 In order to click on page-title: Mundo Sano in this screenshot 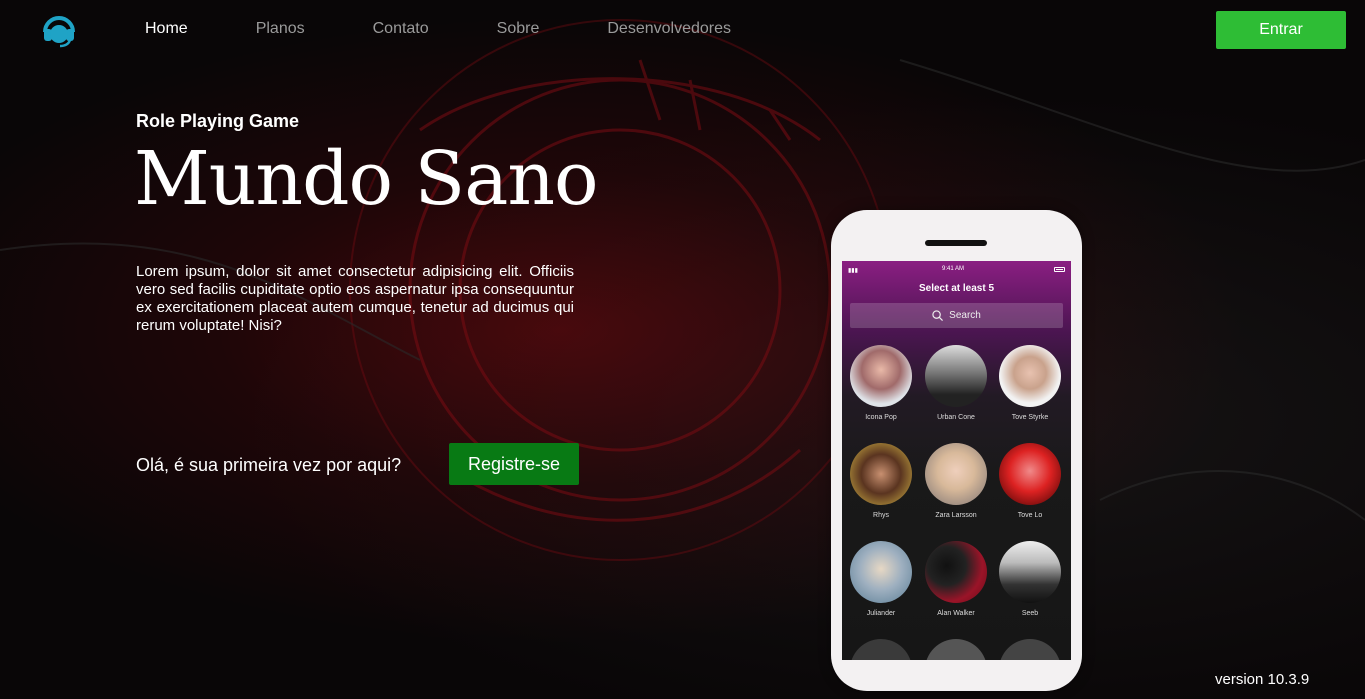, I will do `click(366, 179)`.